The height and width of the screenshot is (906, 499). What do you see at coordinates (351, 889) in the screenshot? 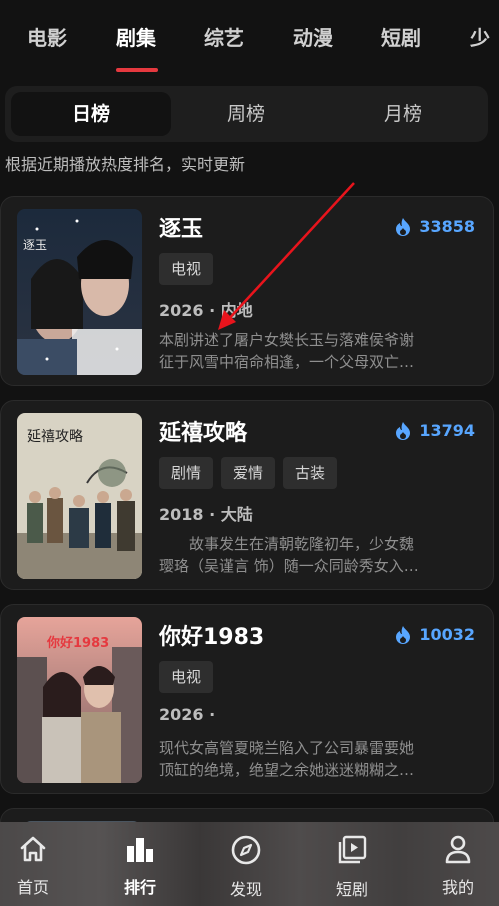
I see `nav-label: 短剧` at bounding box center [351, 889].